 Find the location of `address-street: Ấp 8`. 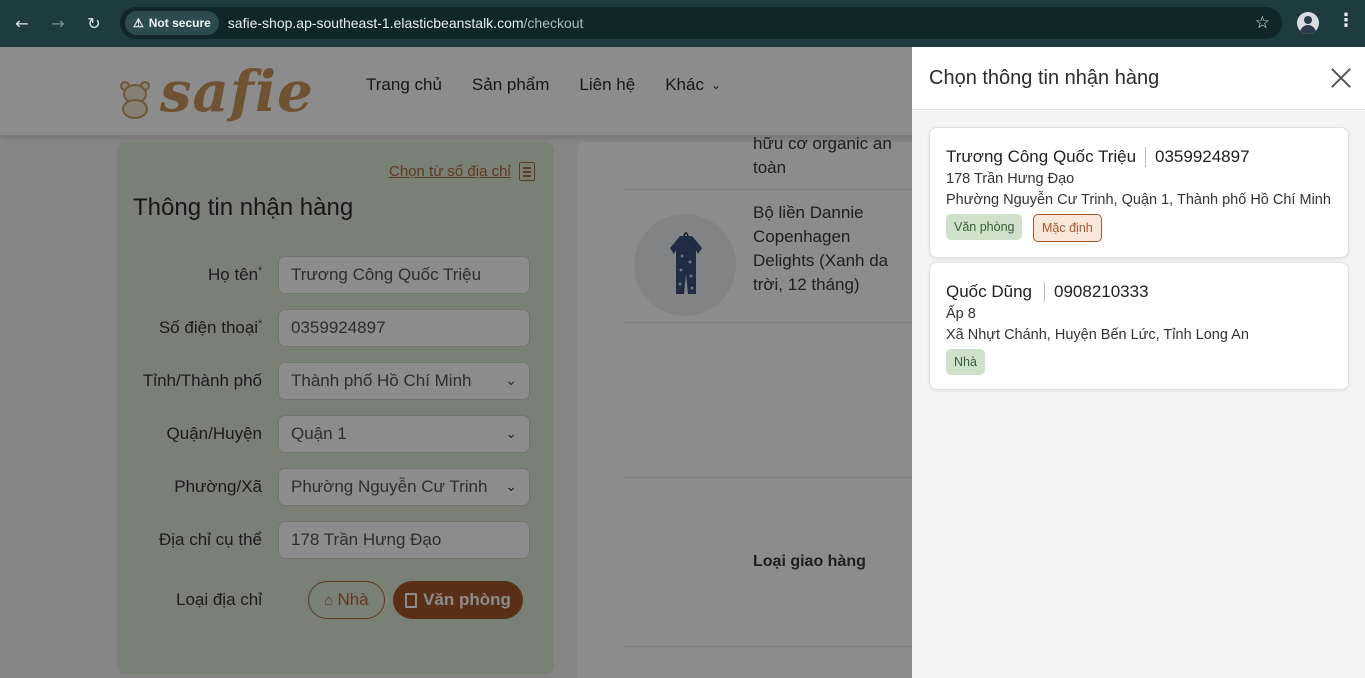

address-street: Ấp 8 is located at coordinates (961, 314).